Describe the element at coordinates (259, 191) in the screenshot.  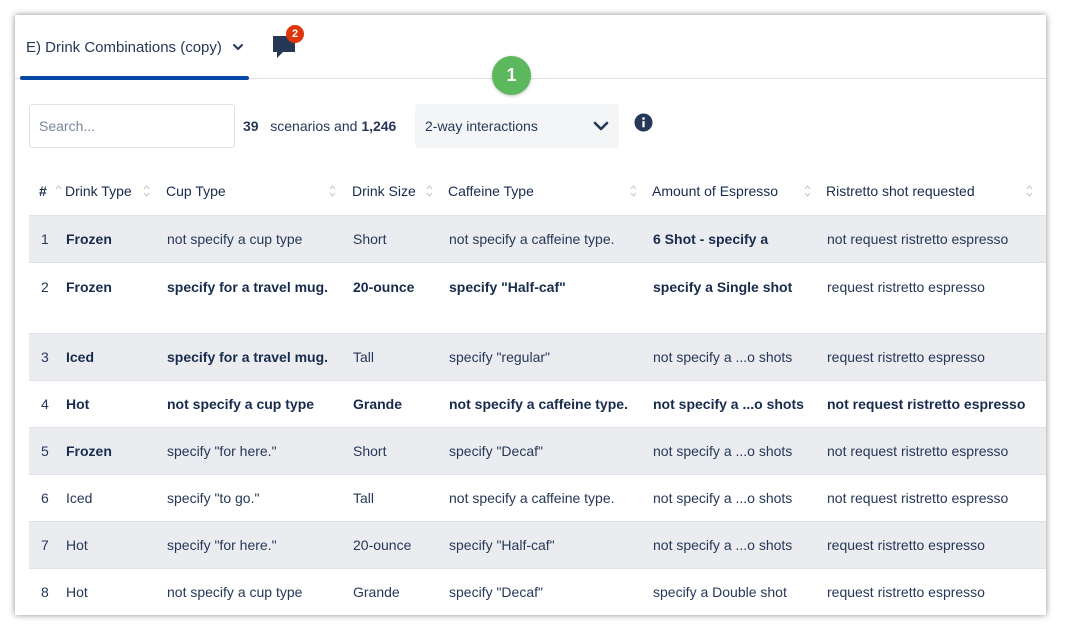
I see `column-header-cup-type: Cup Type` at that location.